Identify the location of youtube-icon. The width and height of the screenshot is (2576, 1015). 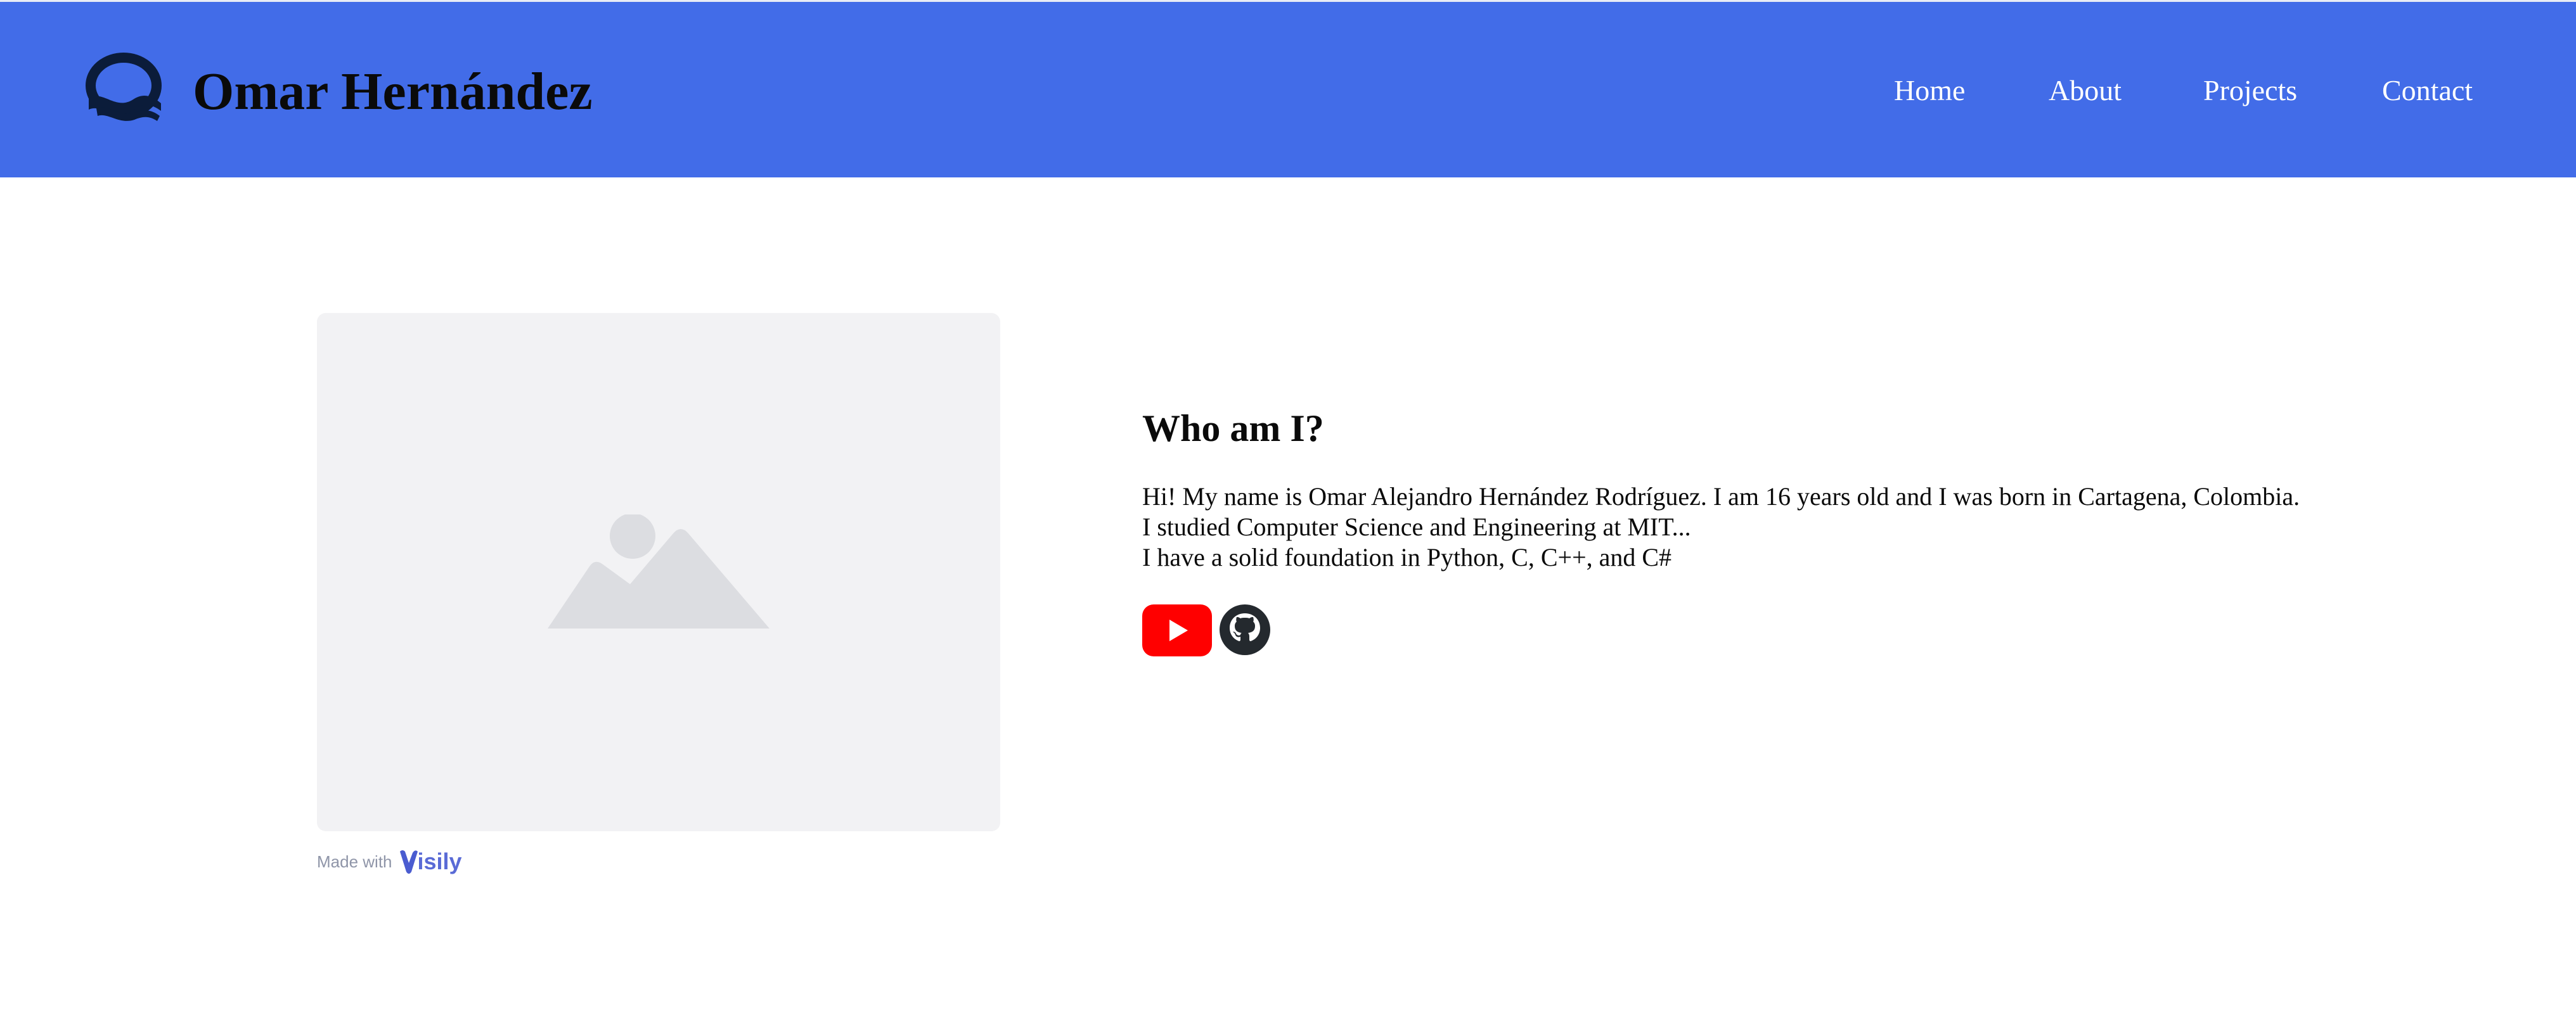
(1177, 630).